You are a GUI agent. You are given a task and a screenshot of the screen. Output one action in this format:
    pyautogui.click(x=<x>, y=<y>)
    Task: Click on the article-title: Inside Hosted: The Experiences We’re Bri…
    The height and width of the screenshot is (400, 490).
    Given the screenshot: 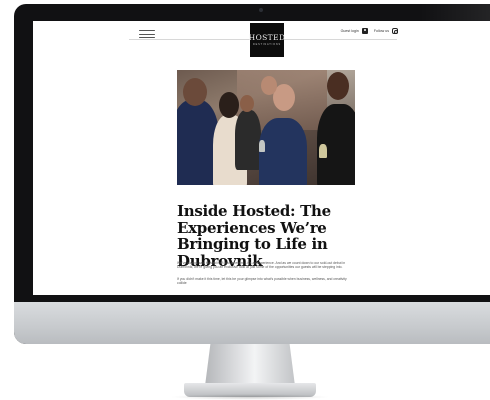 What is the action you would take?
    pyautogui.click(x=254, y=236)
    